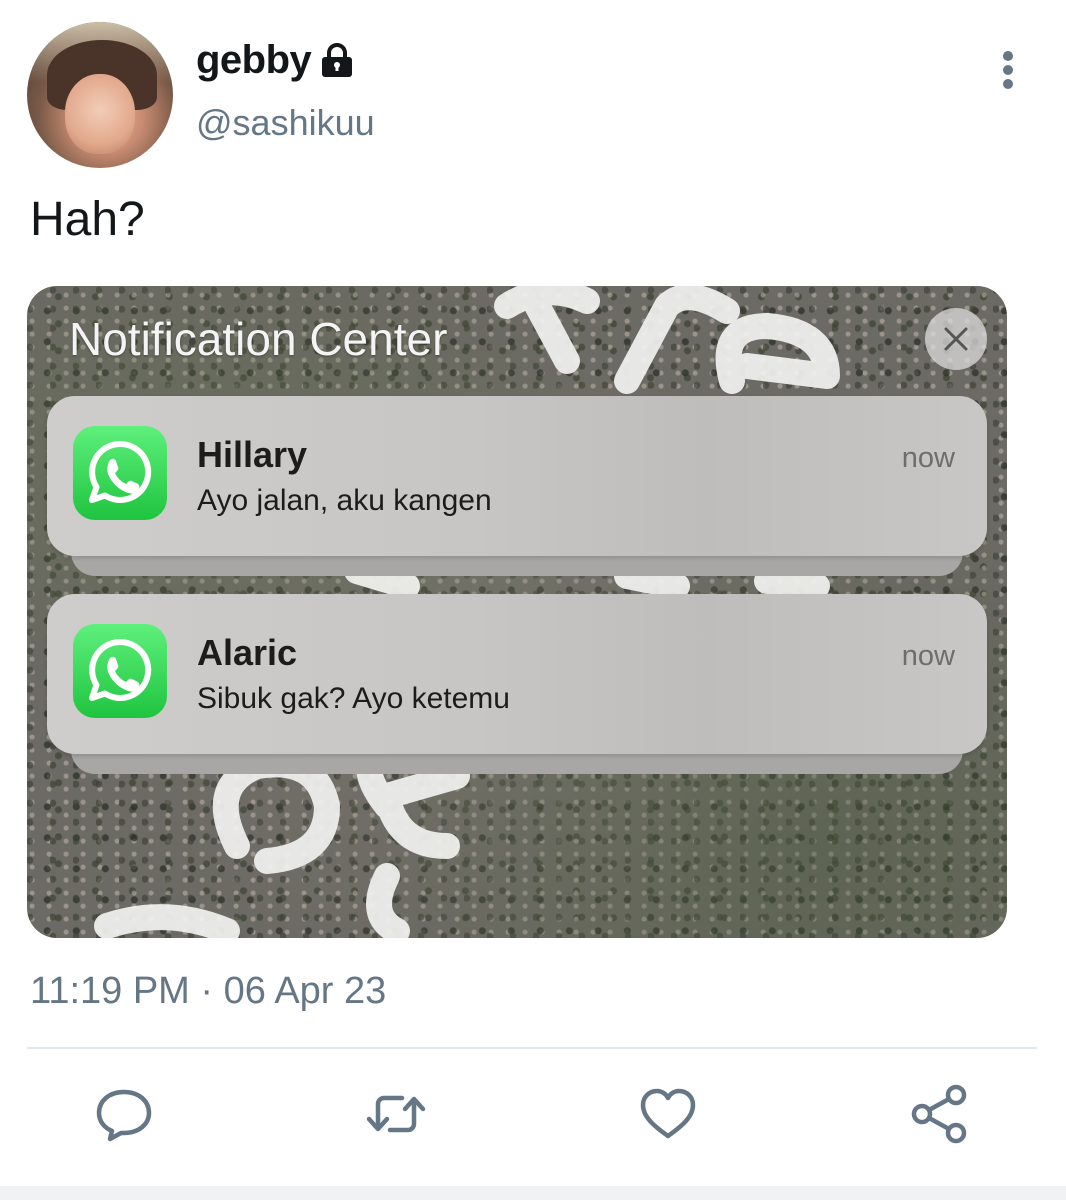 Image resolution: width=1066 pixels, height=1200 pixels. I want to click on comment-icon, so click(124, 1115).